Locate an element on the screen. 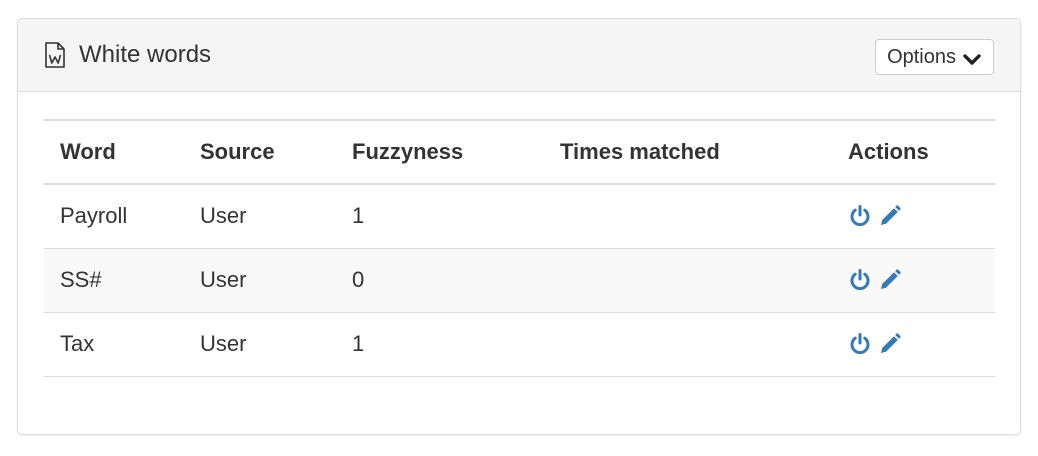 This screenshot has width=1038, height=456. panel-title-text: White words is located at coordinates (145, 54).